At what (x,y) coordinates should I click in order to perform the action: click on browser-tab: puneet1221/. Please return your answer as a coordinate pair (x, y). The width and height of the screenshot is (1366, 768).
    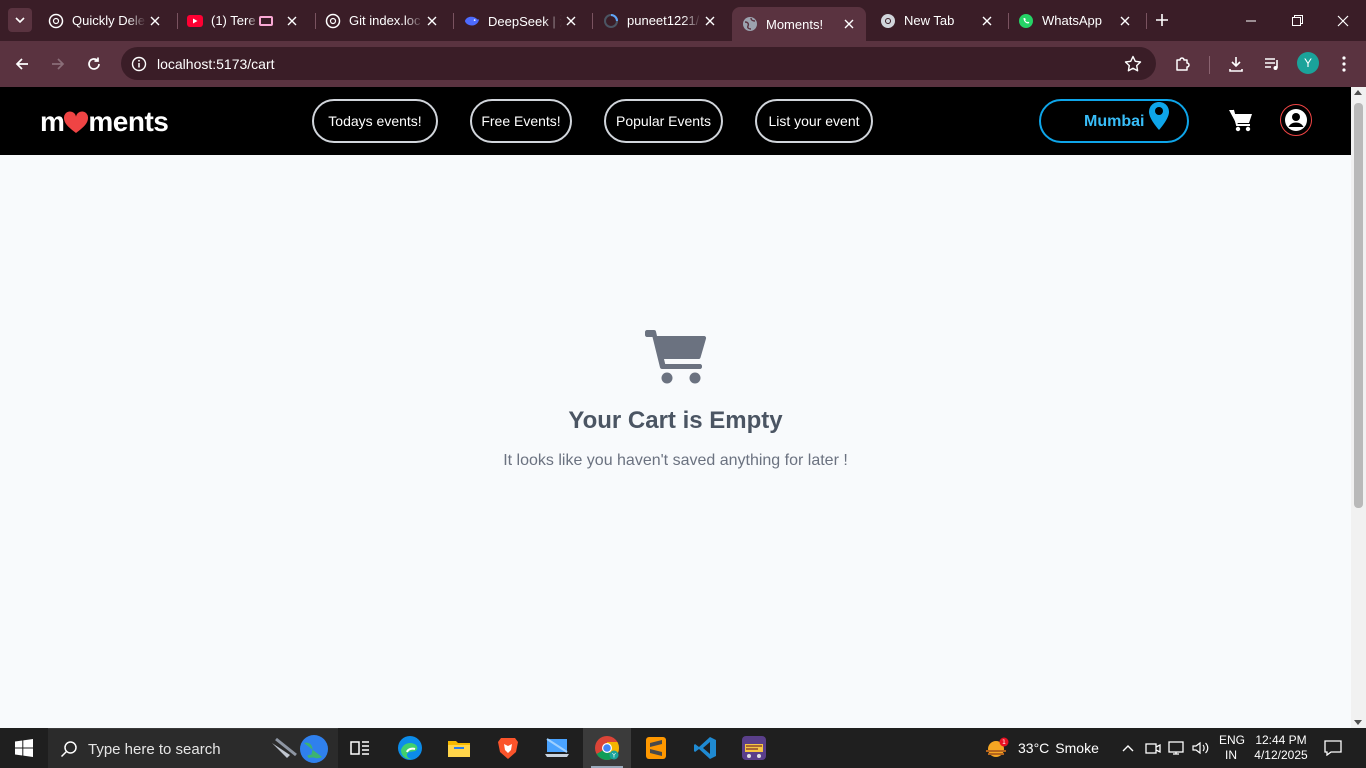
    Looking at the image, I should click on (660, 20).